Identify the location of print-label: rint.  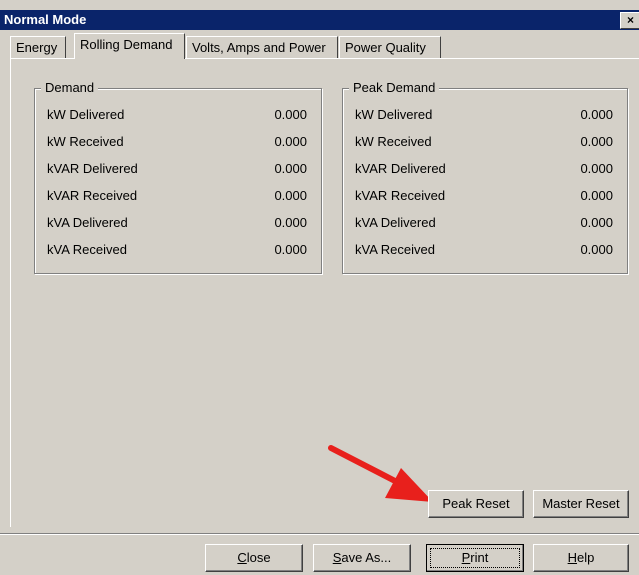
(479, 557).